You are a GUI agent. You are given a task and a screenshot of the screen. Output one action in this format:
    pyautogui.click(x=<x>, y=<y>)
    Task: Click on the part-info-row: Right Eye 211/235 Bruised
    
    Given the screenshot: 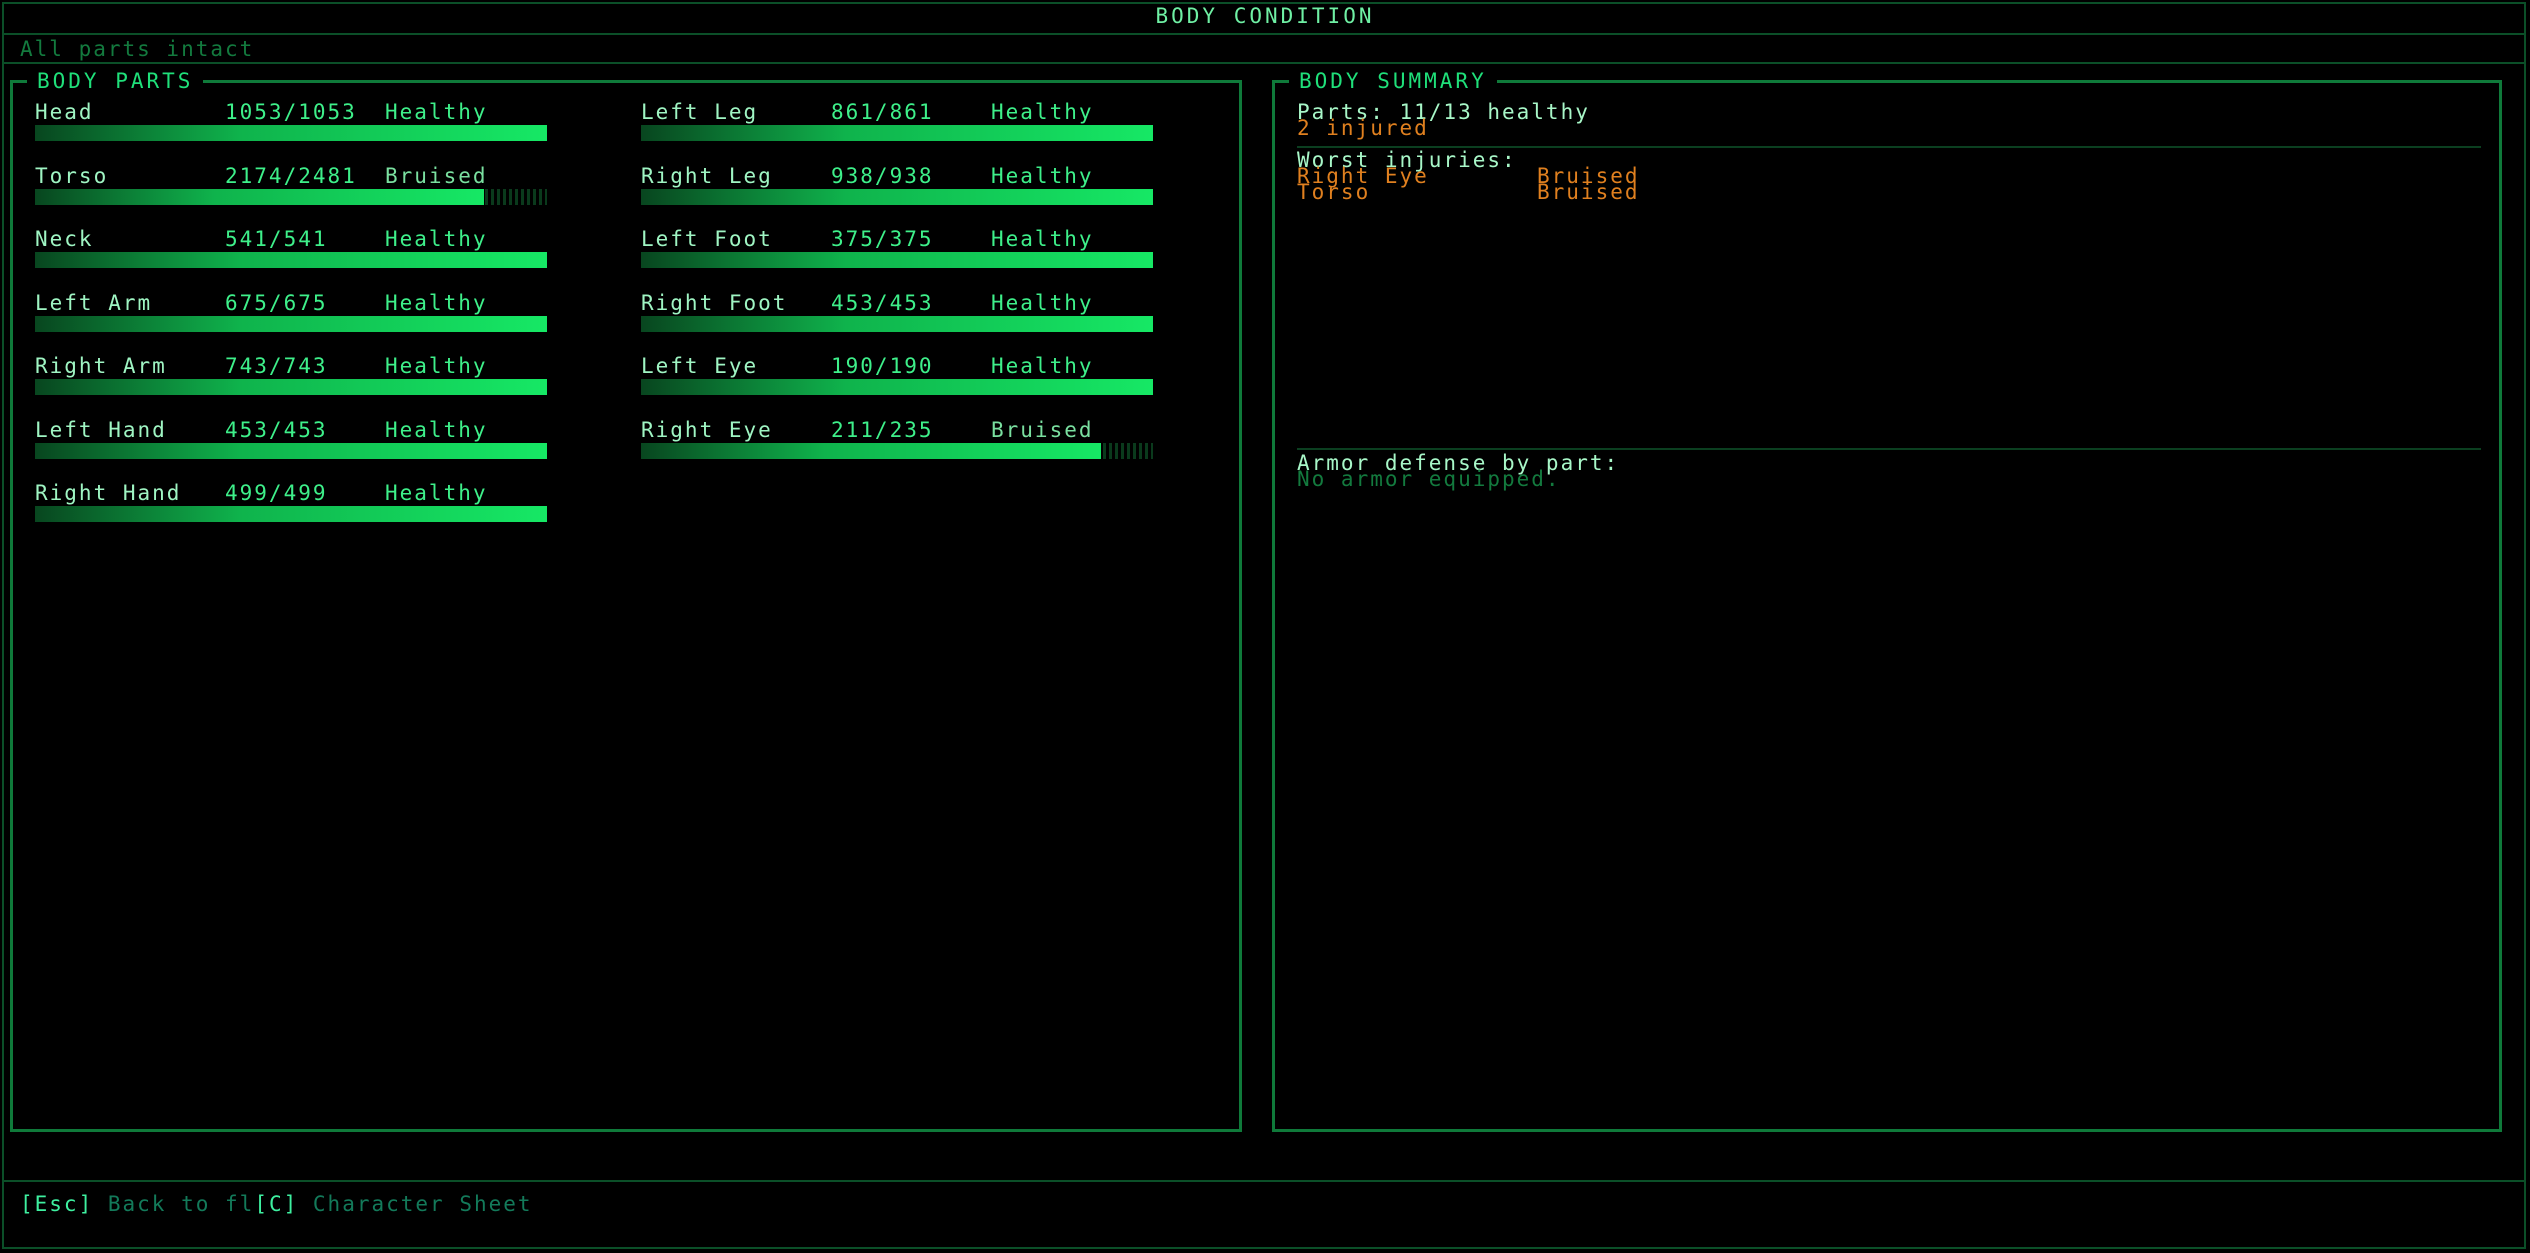 What is the action you would take?
    pyautogui.click(x=897, y=430)
    